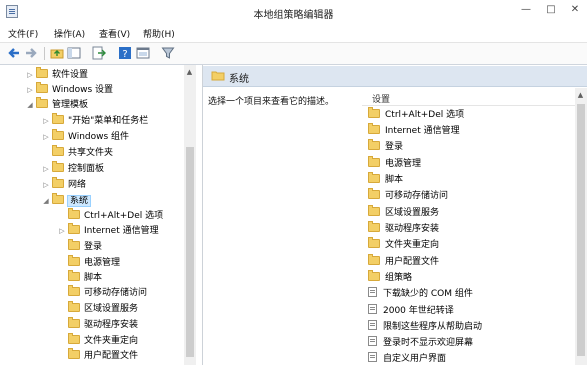 The height and width of the screenshot is (367, 587). What do you see at coordinates (403, 213) in the screenshot?
I see `list-item: 区域设置服务` at bounding box center [403, 213].